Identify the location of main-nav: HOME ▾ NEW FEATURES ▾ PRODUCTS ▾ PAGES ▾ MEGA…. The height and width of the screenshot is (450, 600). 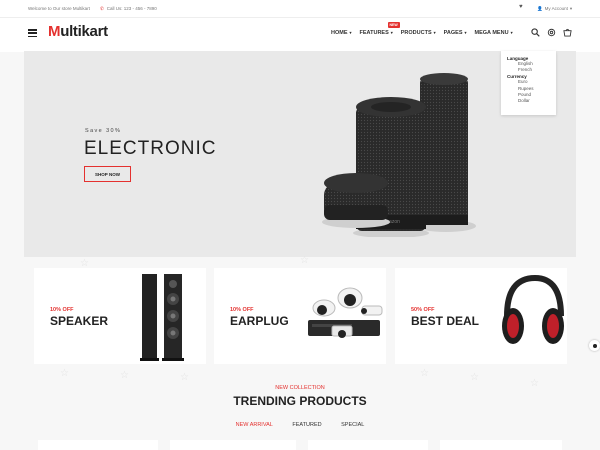
(426, 29).